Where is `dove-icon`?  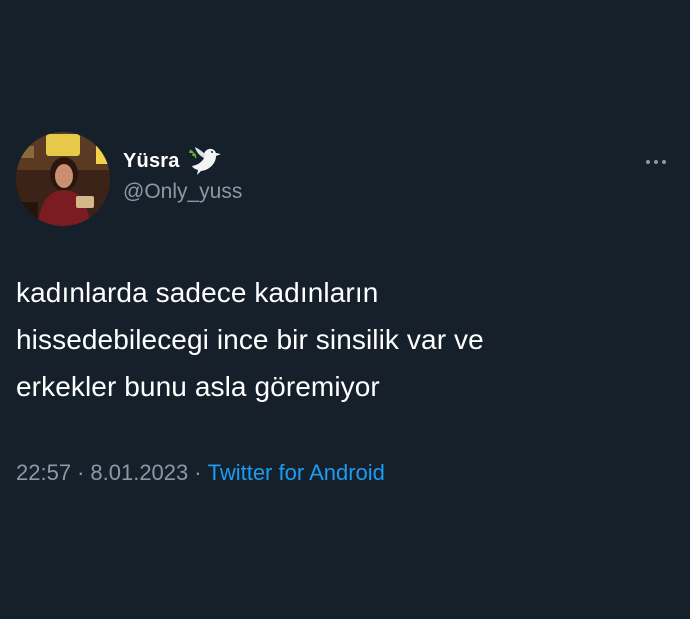
dove-icon is located at coordinates (204, 161).